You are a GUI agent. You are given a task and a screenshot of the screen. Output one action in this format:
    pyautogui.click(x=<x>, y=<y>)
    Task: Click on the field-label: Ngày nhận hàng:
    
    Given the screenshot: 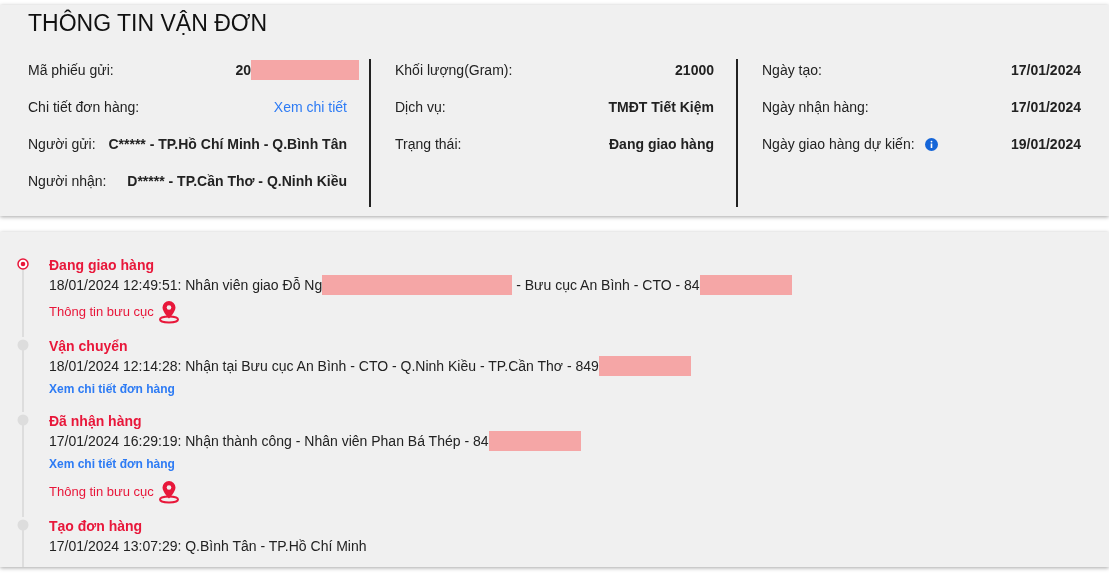 What is the action you would take?
    pyautogui.click(x=815, y=107)
    